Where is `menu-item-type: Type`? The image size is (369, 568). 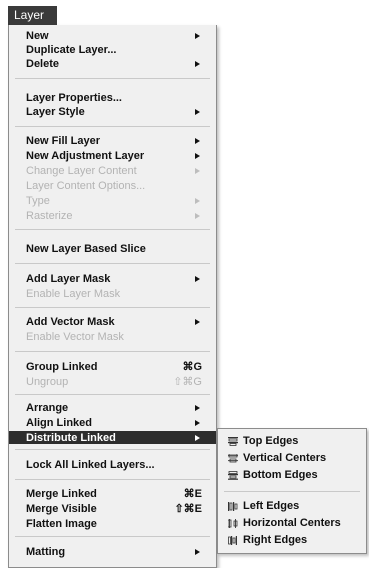 menu-item-type: Type is located at coordinates (112, 201).